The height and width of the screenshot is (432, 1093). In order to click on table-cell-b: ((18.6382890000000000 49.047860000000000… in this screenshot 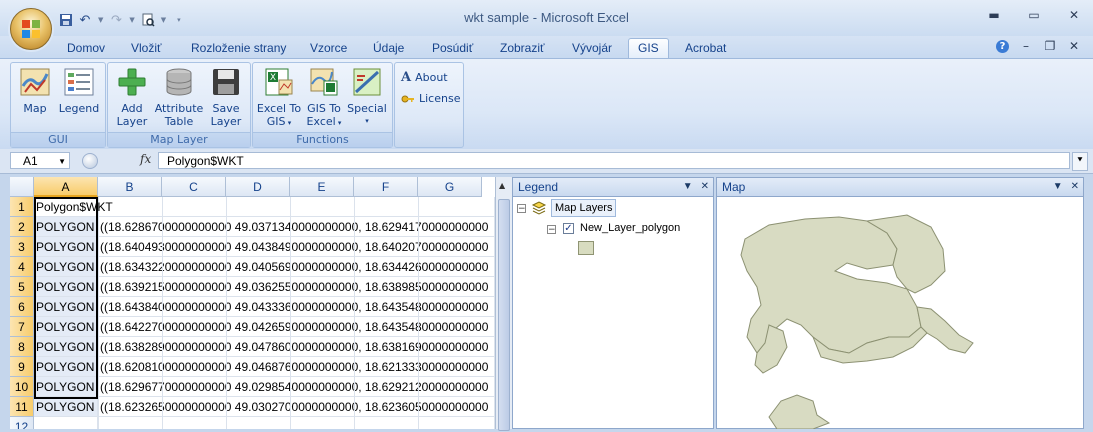, I will do `click(296, 347)`.